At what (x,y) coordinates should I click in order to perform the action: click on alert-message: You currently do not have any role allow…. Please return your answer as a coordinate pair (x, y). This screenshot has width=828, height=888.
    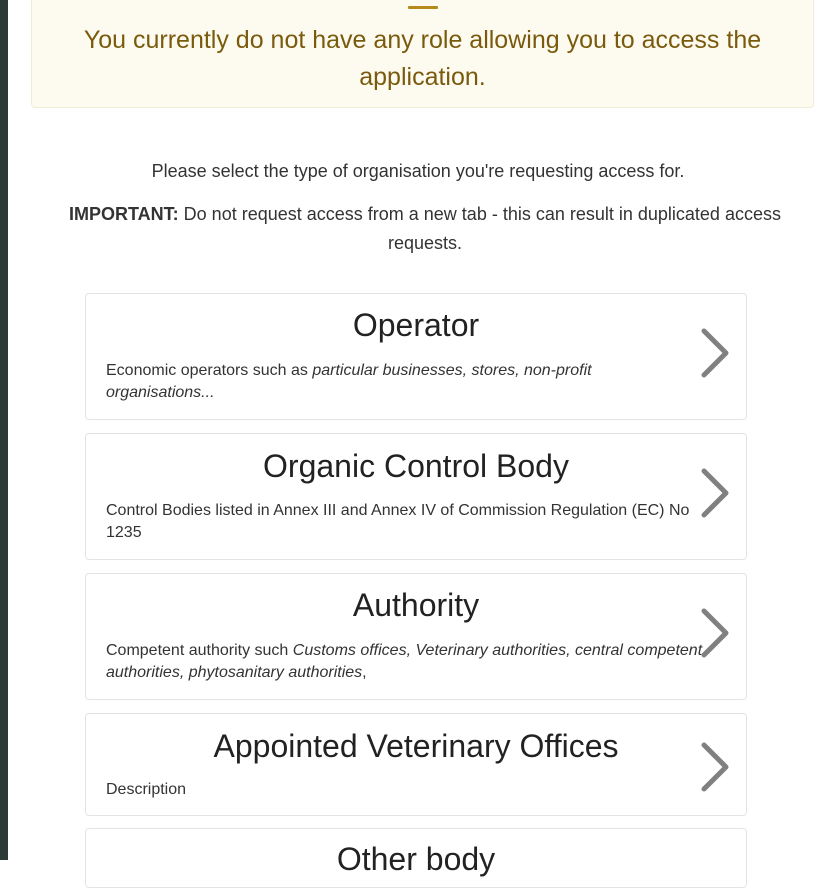
    Looking at the image, I should click on (422, 58).